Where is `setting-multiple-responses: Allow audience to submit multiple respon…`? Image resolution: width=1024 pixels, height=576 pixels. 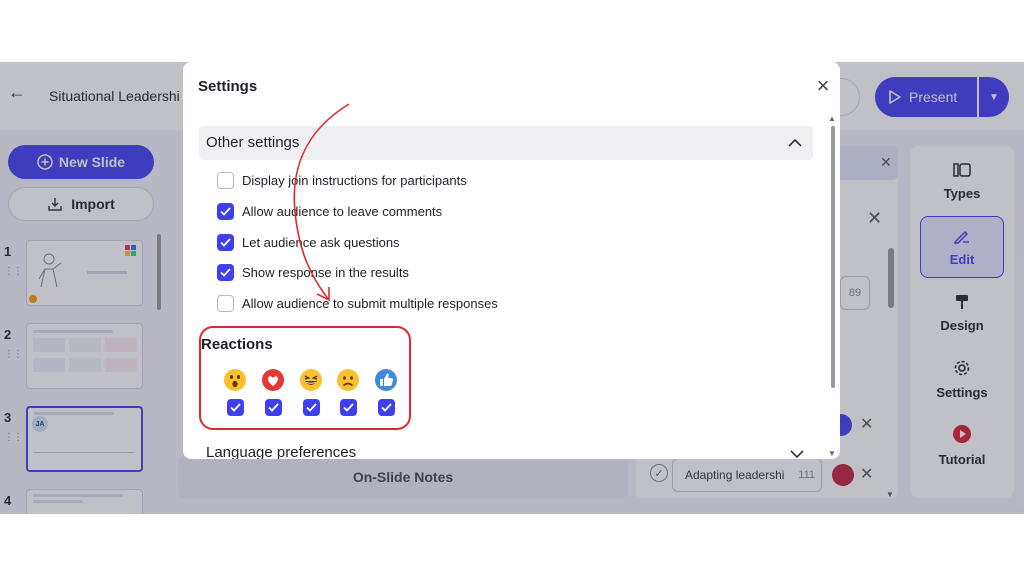 setting-multiple-responses: Allow audience to submit multiple respon… is located at coordinates (357, 303).